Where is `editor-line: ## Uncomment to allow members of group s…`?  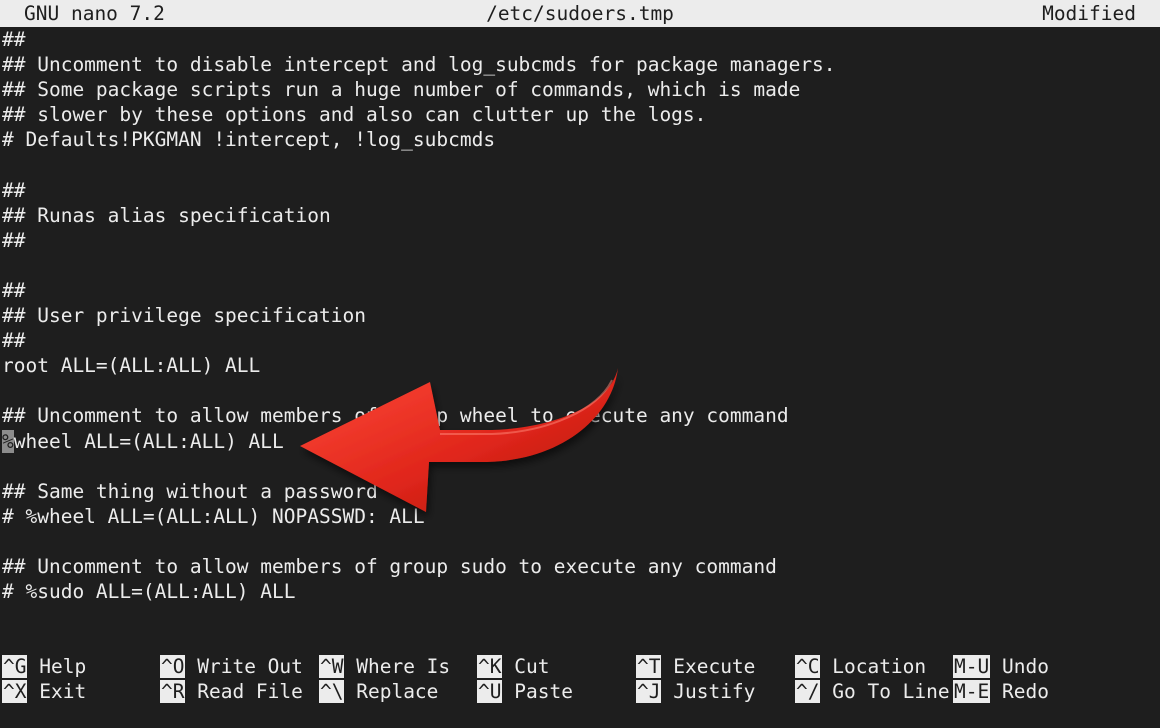 editor-line: ## Uncomment to allow members of group s… is located at coordinates (580, 566).